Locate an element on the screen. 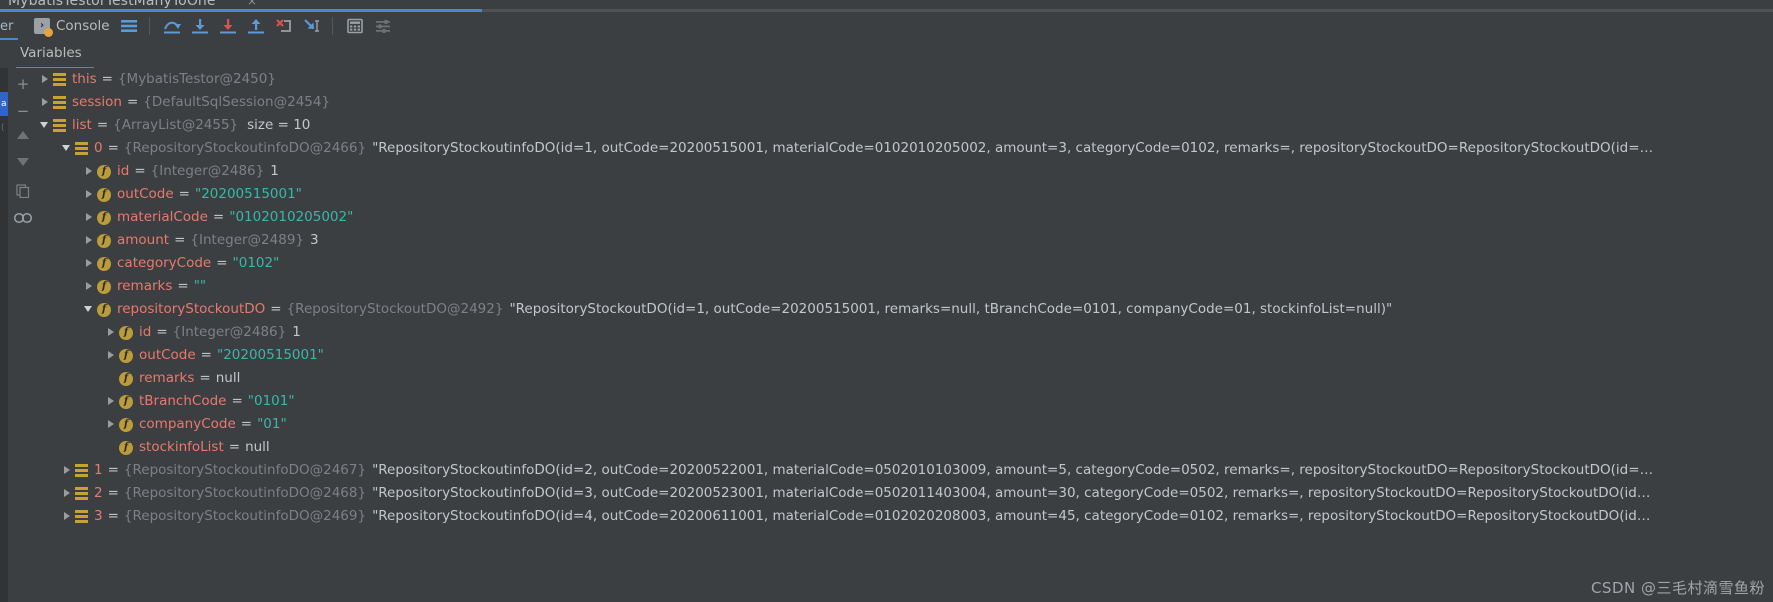  tree-row: session = {DefaultSqlSession@2454} is located at coordinates (905, 102).